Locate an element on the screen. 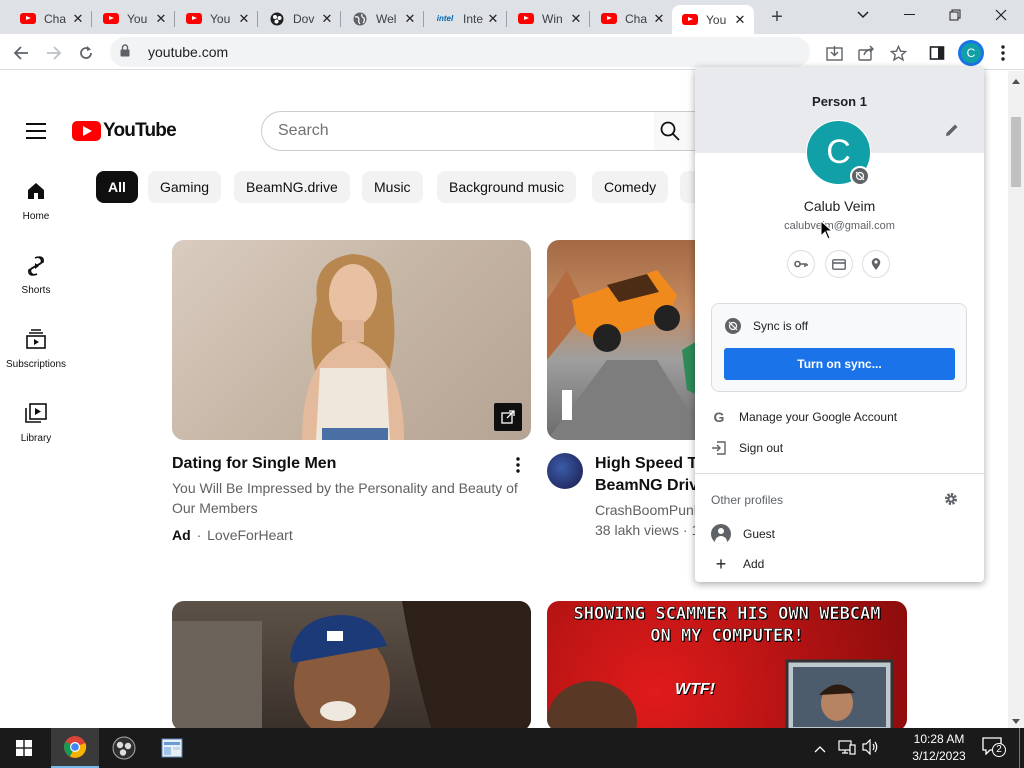 The image size is (1024, 768). sync-status-row: Sync is off is located at coordinates (766, 326).